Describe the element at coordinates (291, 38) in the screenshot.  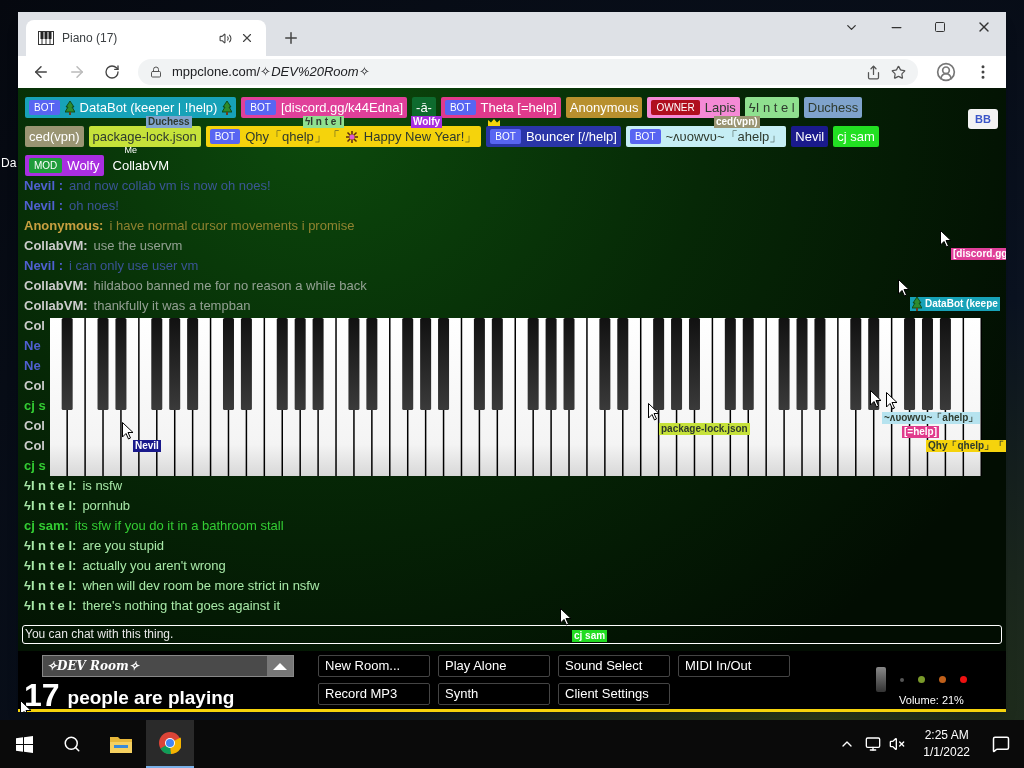
I see `new-tab-icon` at that location.